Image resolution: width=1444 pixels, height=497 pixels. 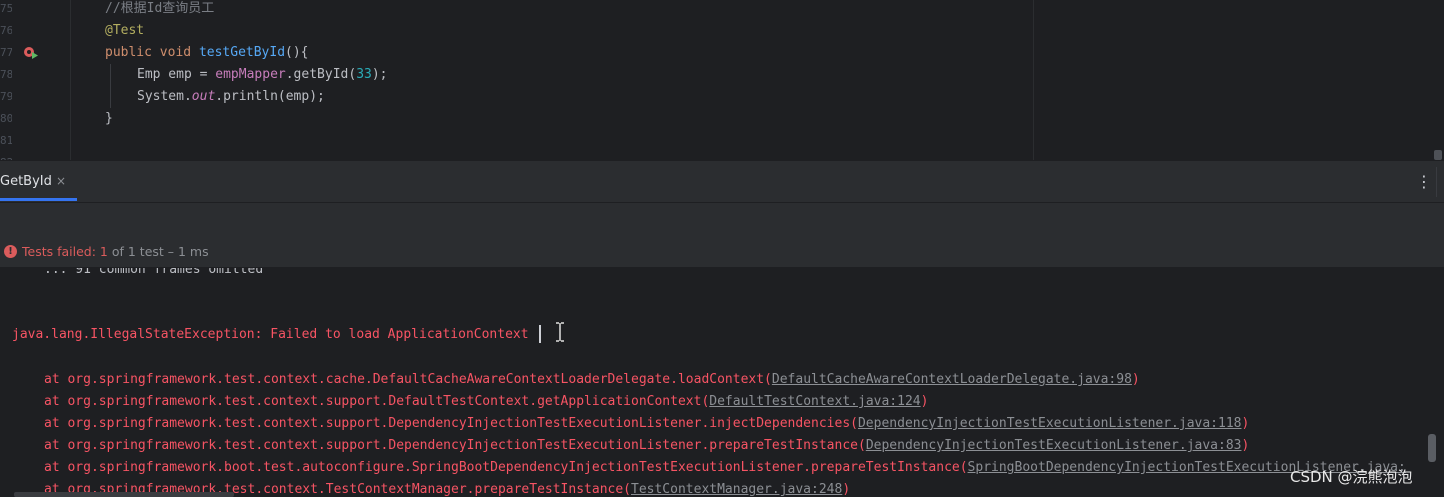 I want to click on close-icon: ×, so click(x=61, y=181).